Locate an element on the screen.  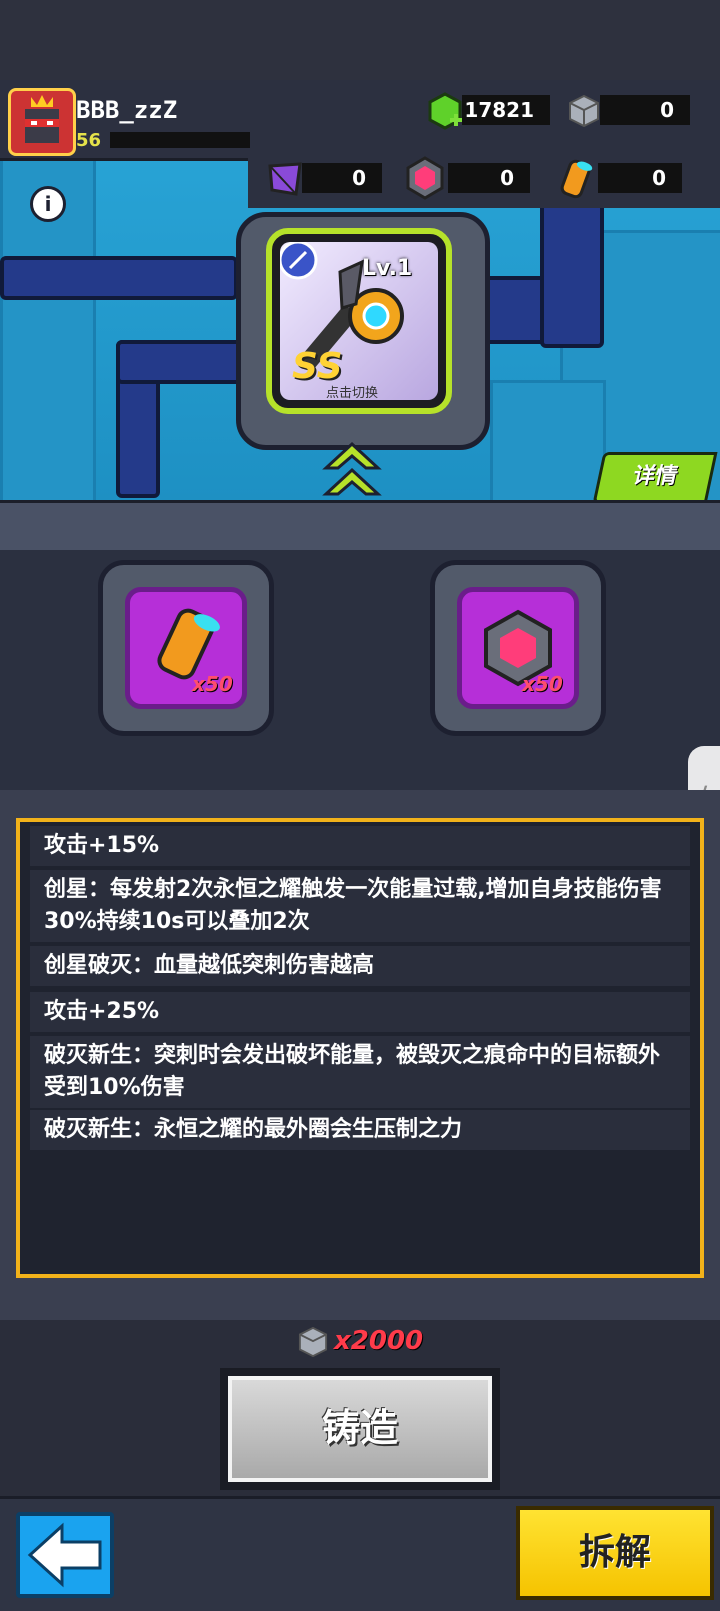
ninja-avatar-icon is located at coordinates (42, 119).